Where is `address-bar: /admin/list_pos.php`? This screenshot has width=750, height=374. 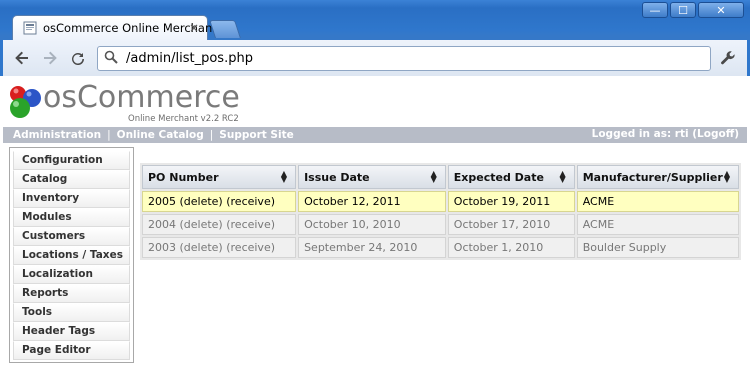
address-bar: /admin/list_pos.php is located at coordinates (404, 58).